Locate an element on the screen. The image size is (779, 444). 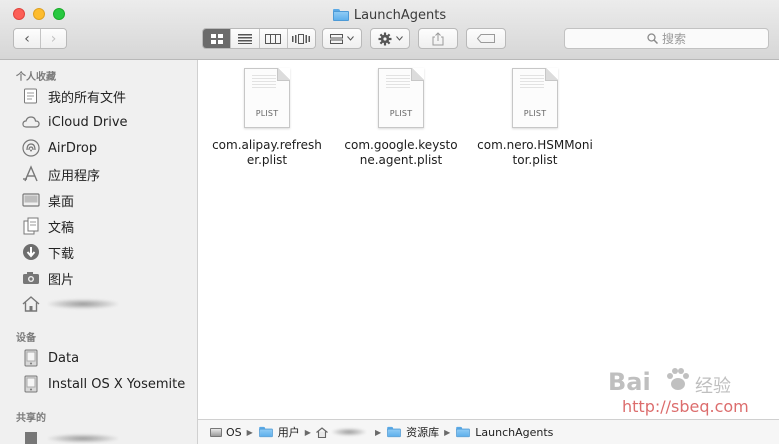
tags-button is located at coordinates (486, 38).